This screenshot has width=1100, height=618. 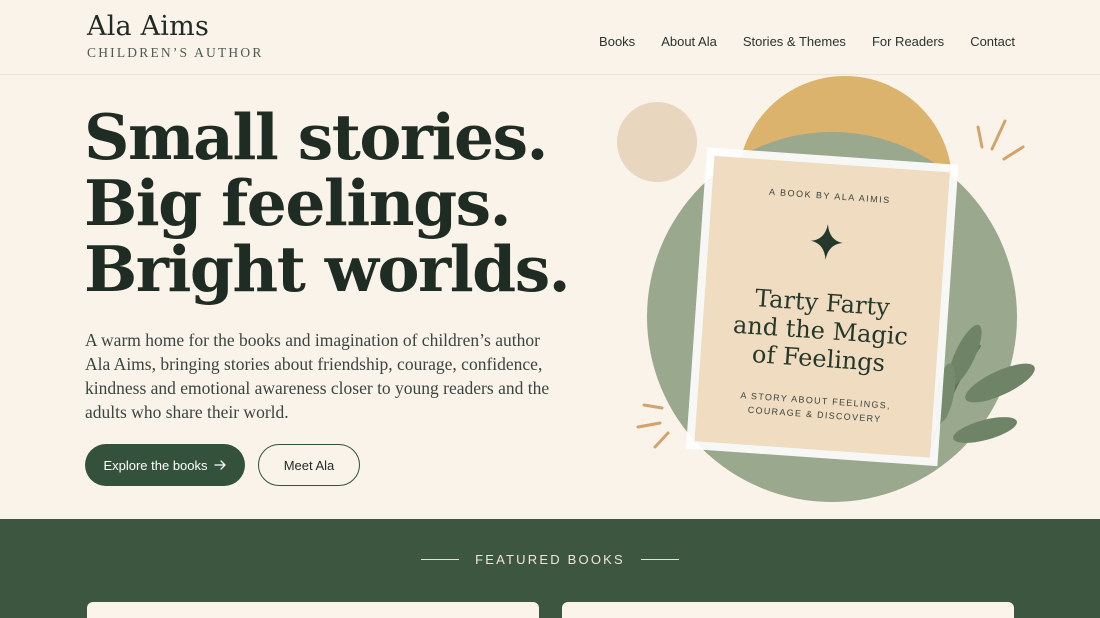 I want to click on nav-item-about: About Ala, so click(x=689, y=41).